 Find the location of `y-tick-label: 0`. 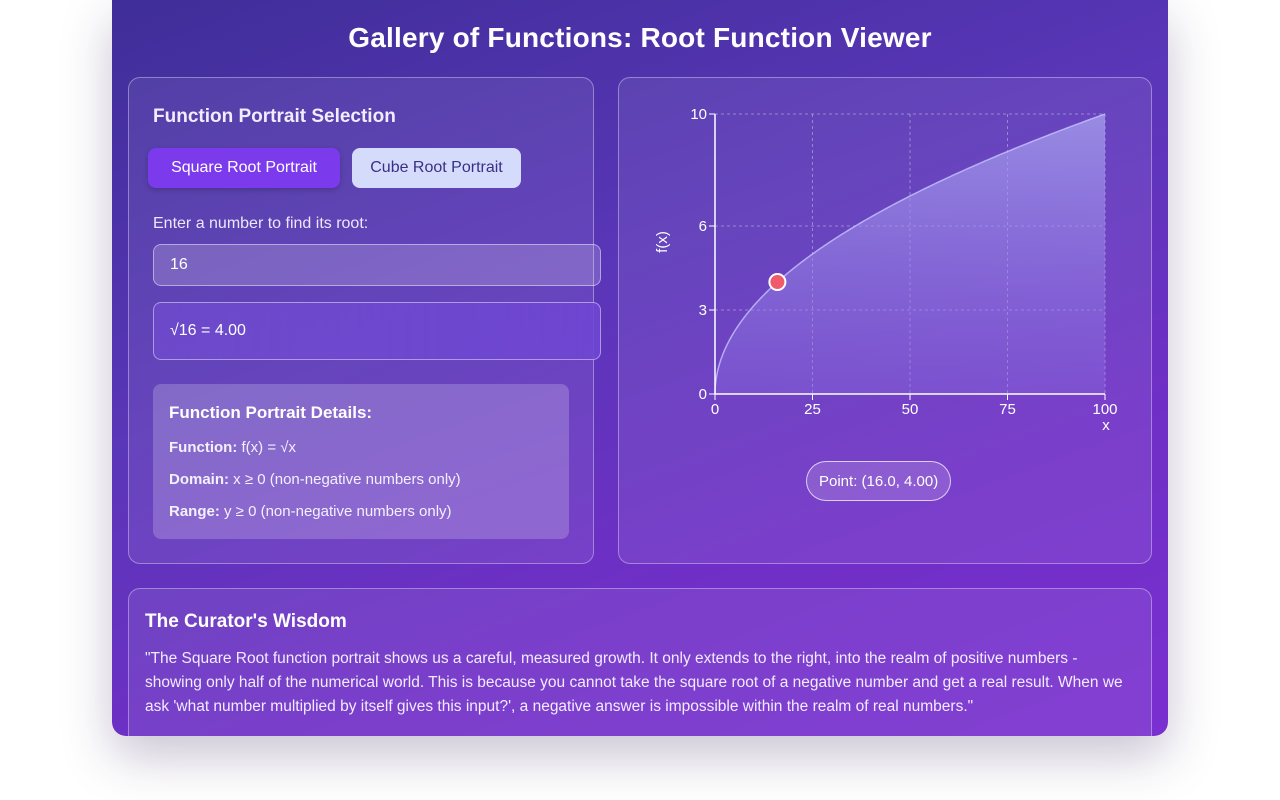

y-tick-label: 0 is located at coordinates (703, 394).